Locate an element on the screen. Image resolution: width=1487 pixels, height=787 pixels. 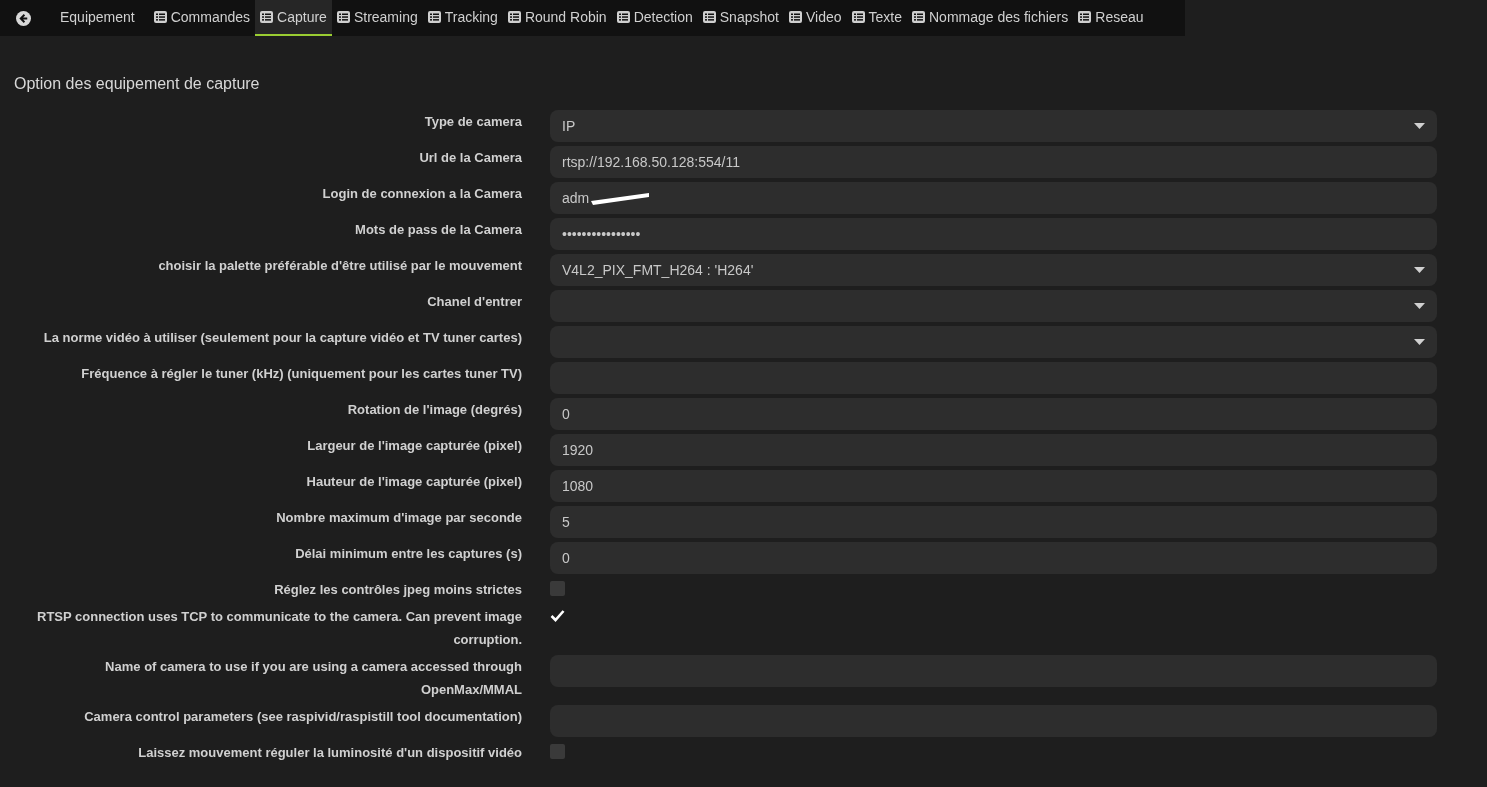
field-label: Type de camera is located at coordinates (472, 122).